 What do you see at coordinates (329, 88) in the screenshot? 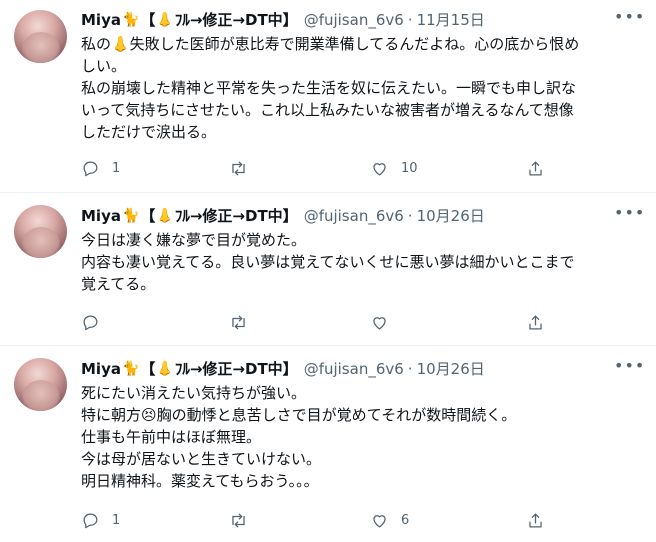
I see `tweet-line: 私の崩壊した精神と平常を失った生活を奴に伝えたい。一瞬でも申し訳な` at bounding box center [329, 88].